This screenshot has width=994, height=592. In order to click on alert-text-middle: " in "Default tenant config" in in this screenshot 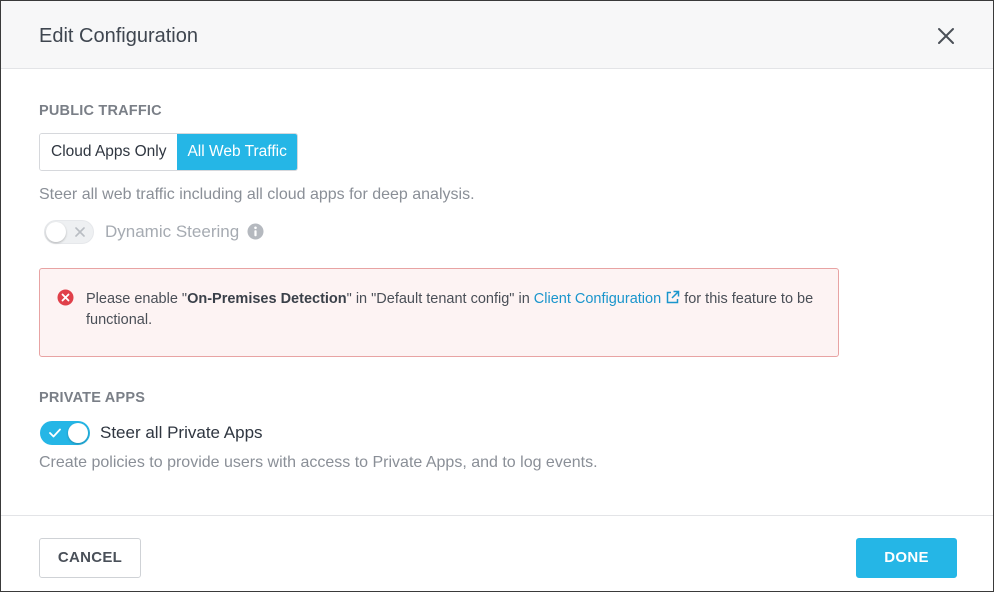, I will do `click(440, 299)`.